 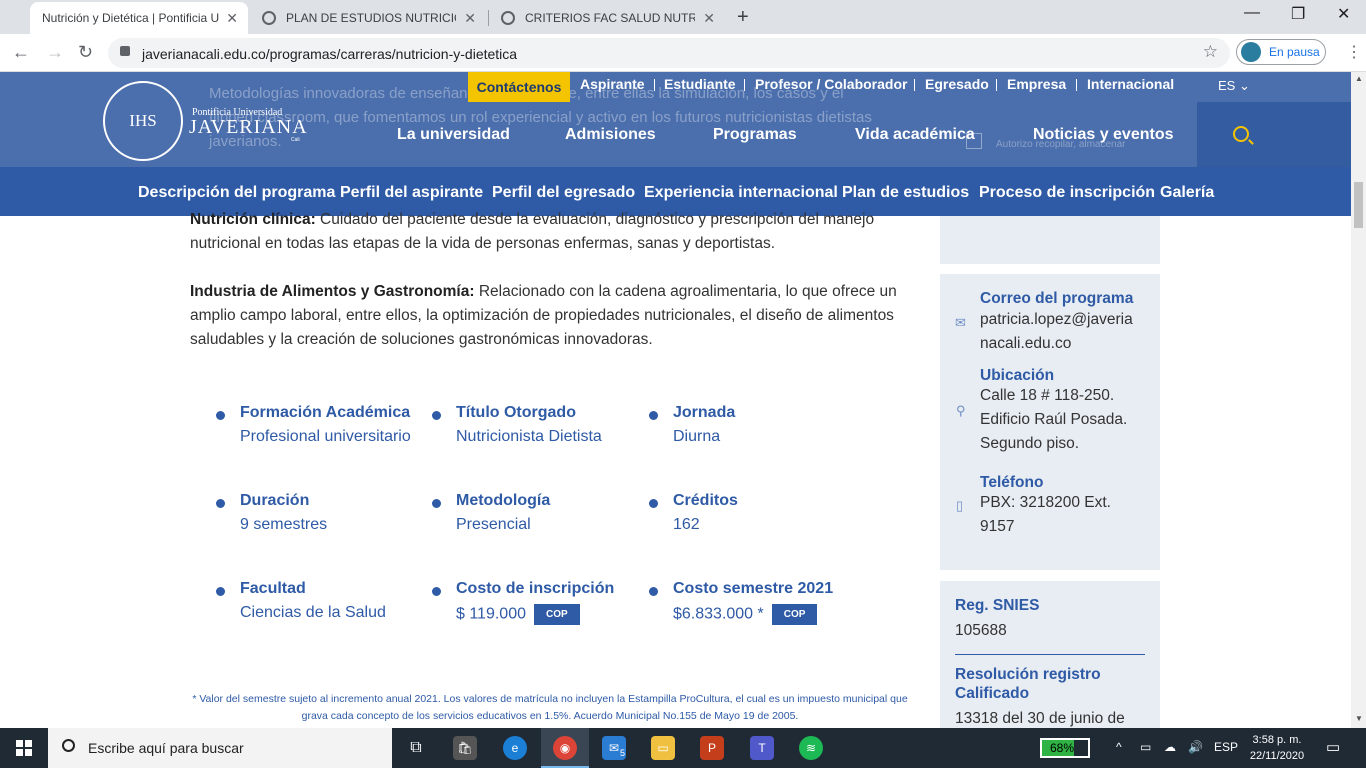 I want to click on phone-label: Teléfono, so click(x=1012, y=482).